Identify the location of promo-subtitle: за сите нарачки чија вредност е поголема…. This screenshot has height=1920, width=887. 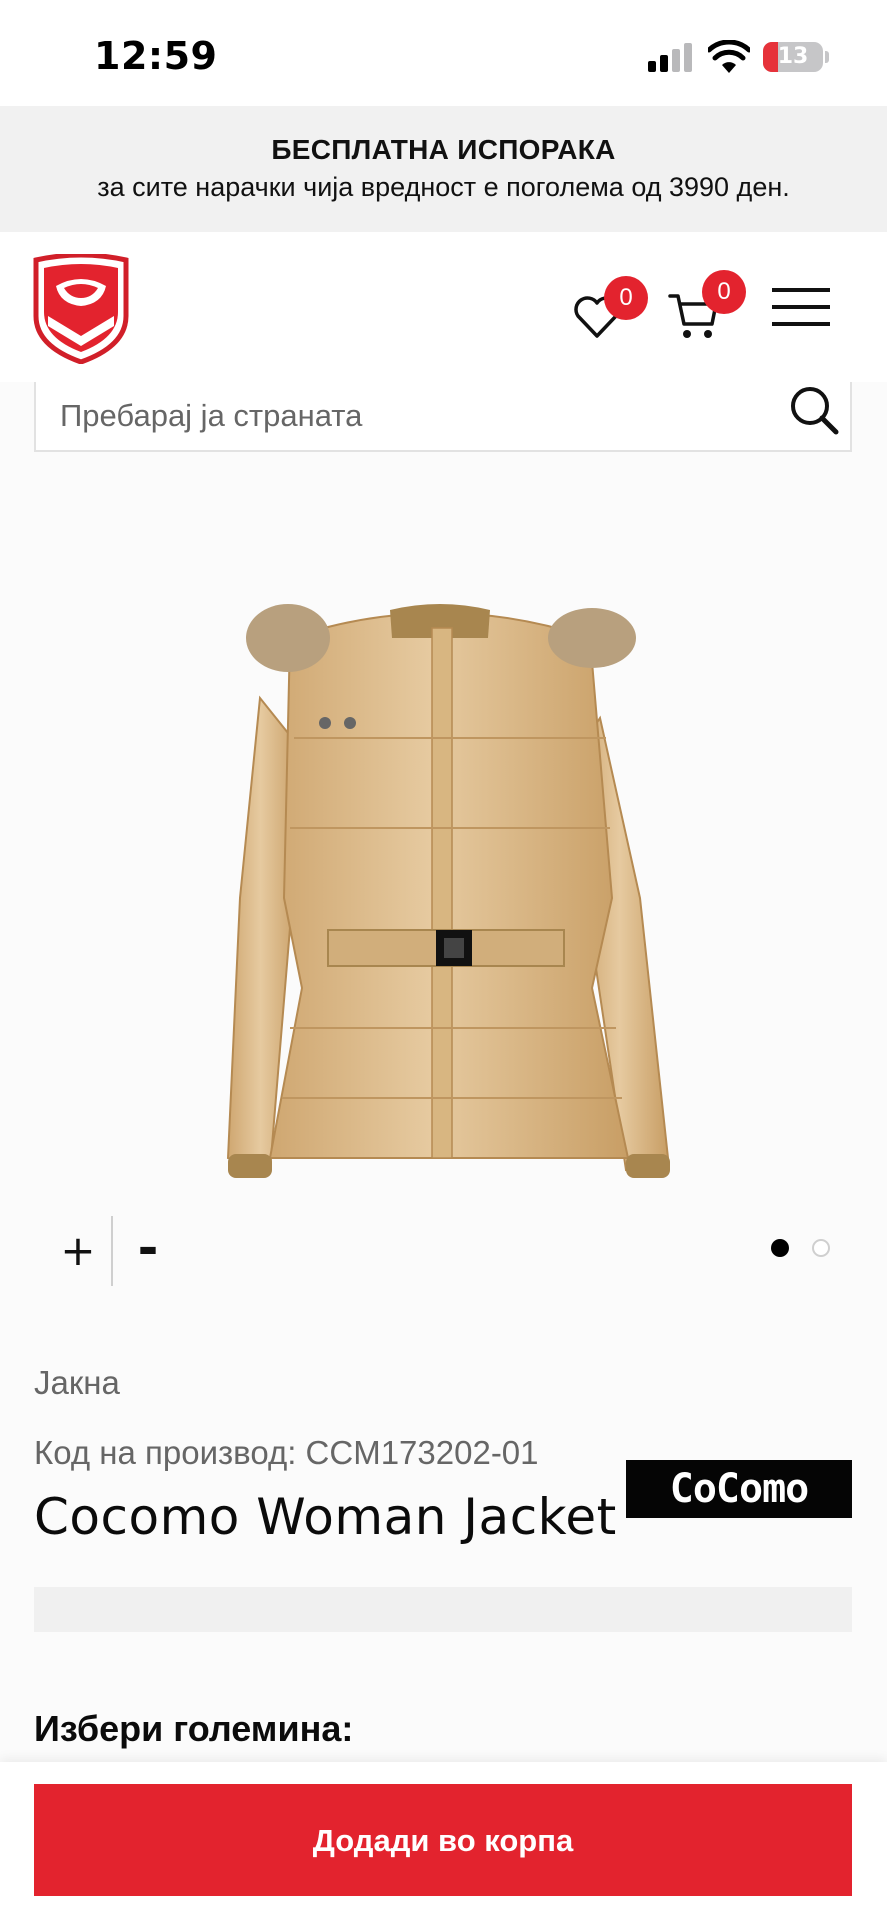
(443, 187).